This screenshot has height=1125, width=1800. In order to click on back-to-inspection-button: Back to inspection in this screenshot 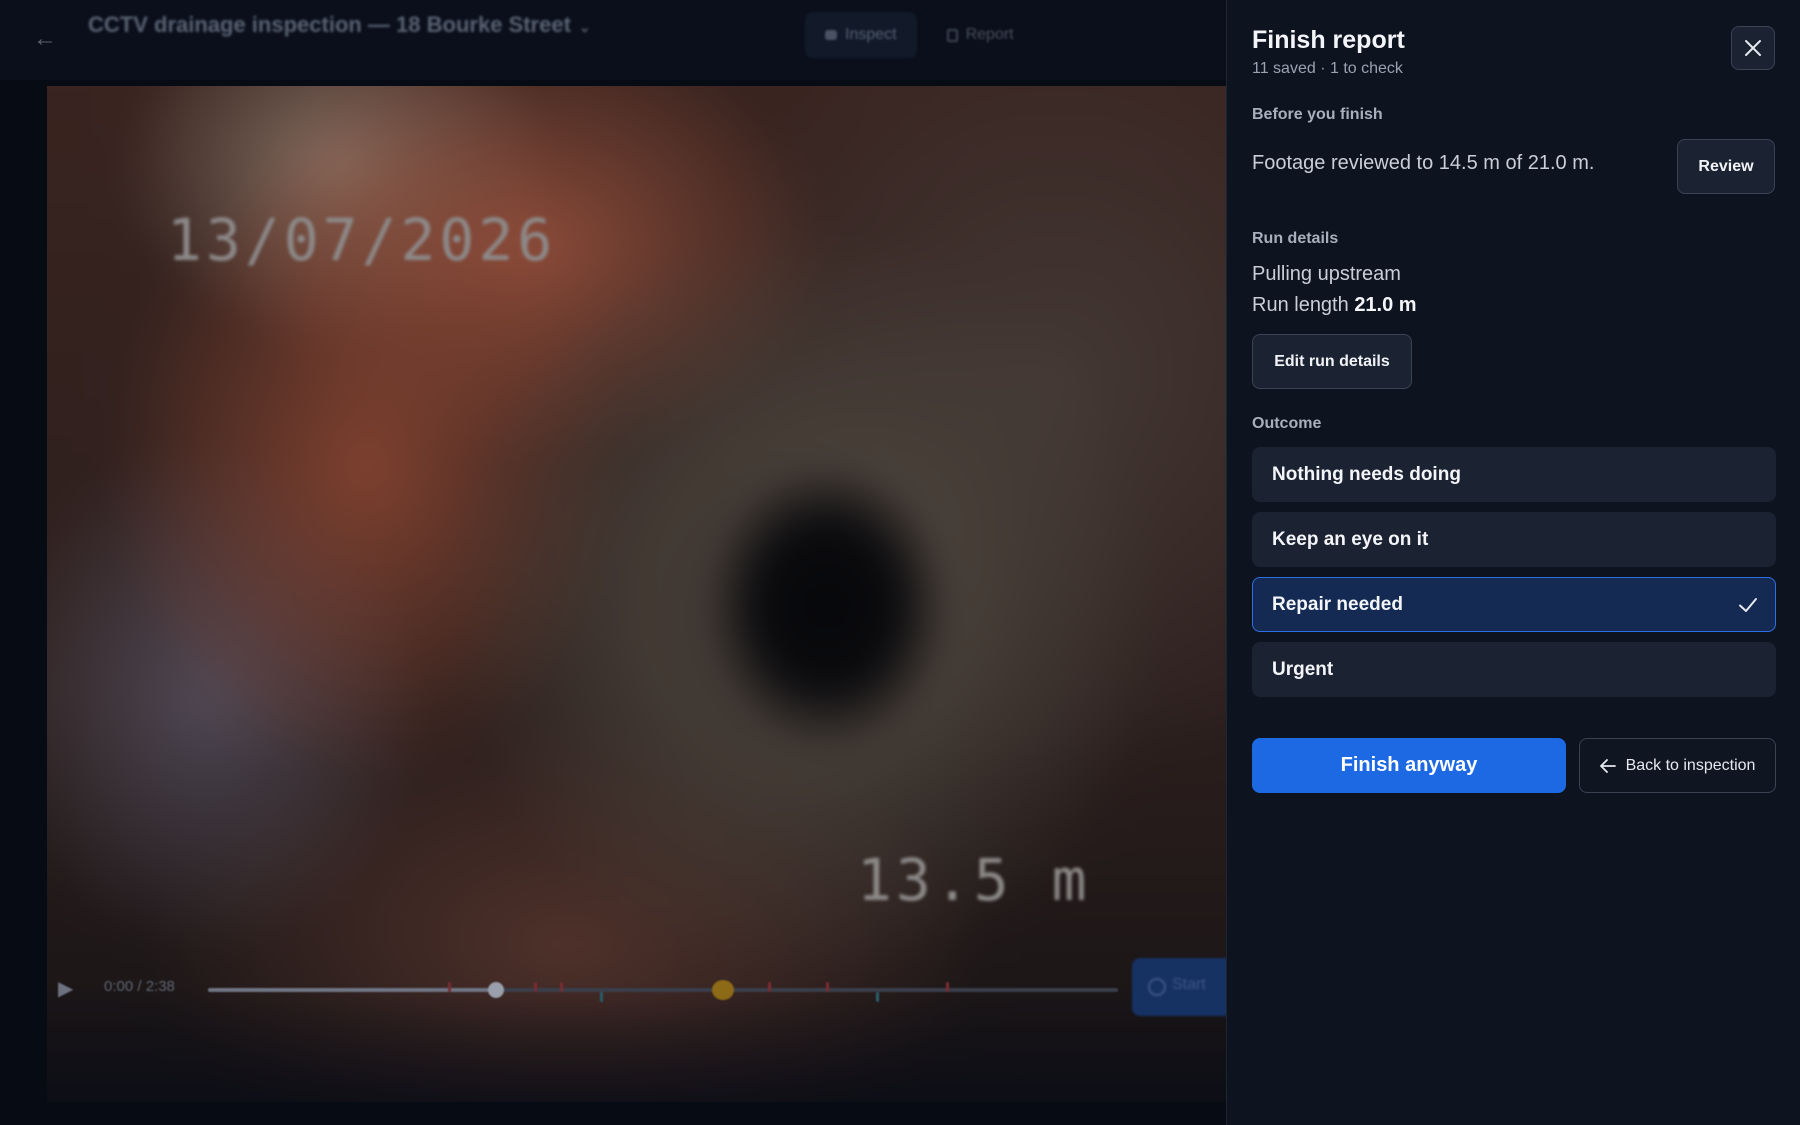, I will do `click(1677, 765)`.